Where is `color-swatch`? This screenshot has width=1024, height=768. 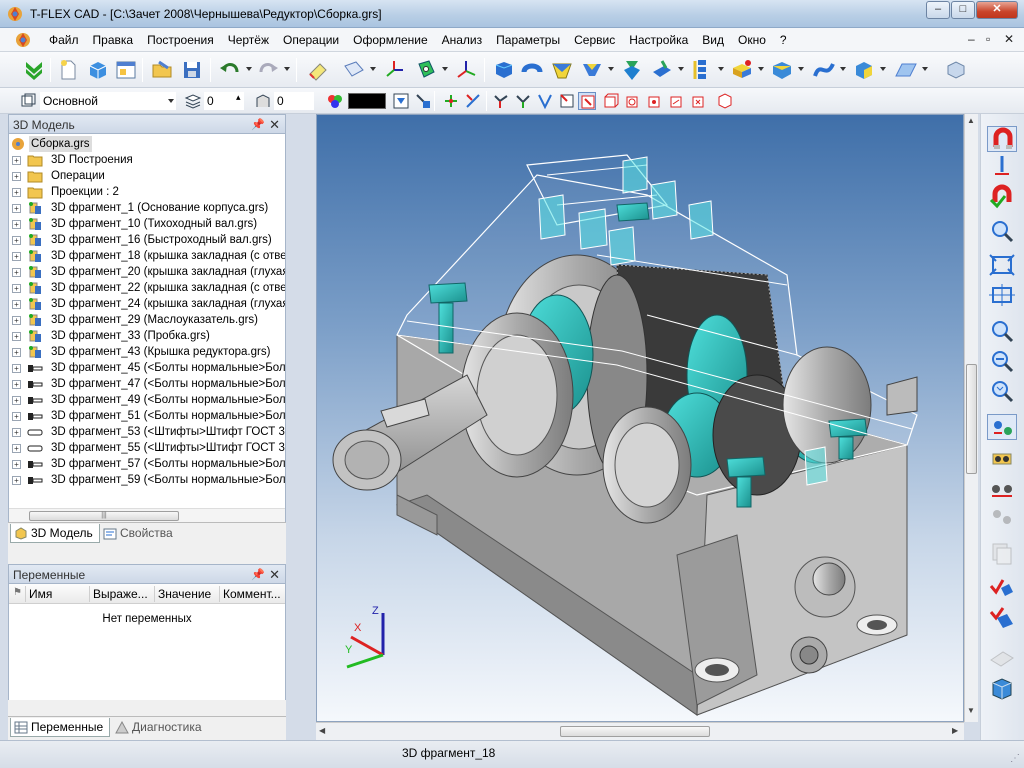
color-swatch is located at coordinates (367, 101).